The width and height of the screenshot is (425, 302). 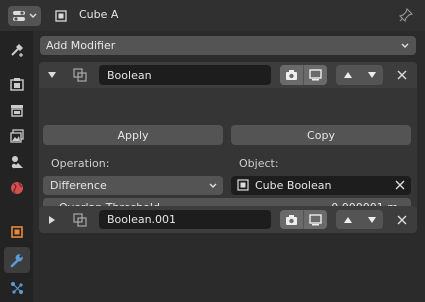 I want to click on particles-icon, so click(x=17, y=288).